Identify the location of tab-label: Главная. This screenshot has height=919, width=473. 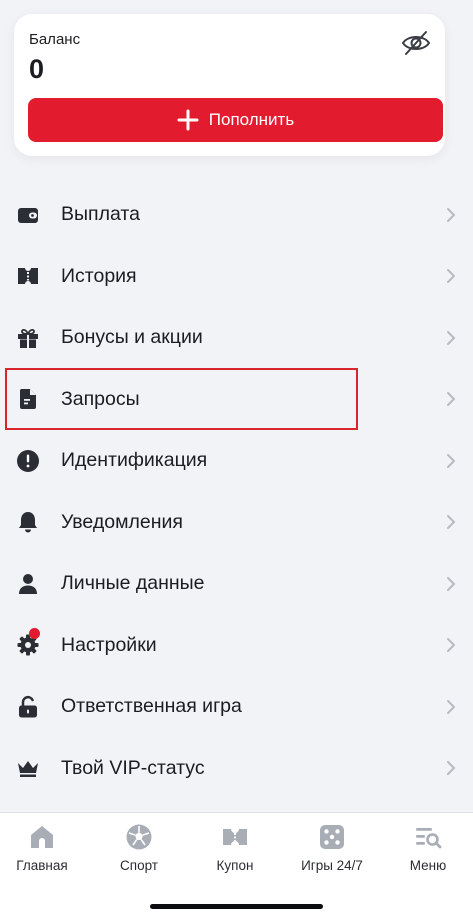
(42, 865).